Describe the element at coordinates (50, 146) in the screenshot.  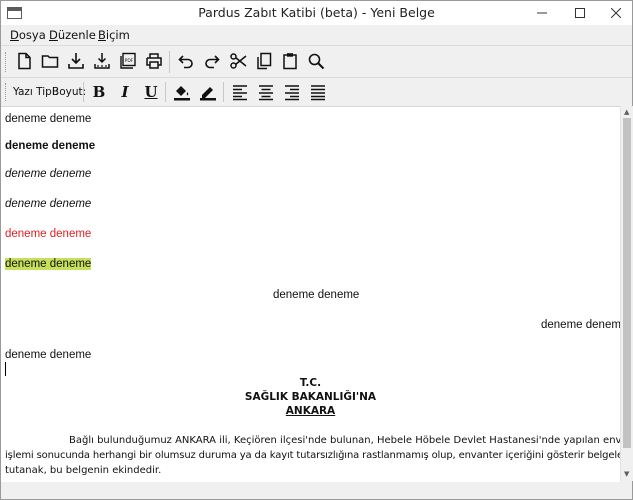
I see `text-line-bold: deneme deneme` at that location.